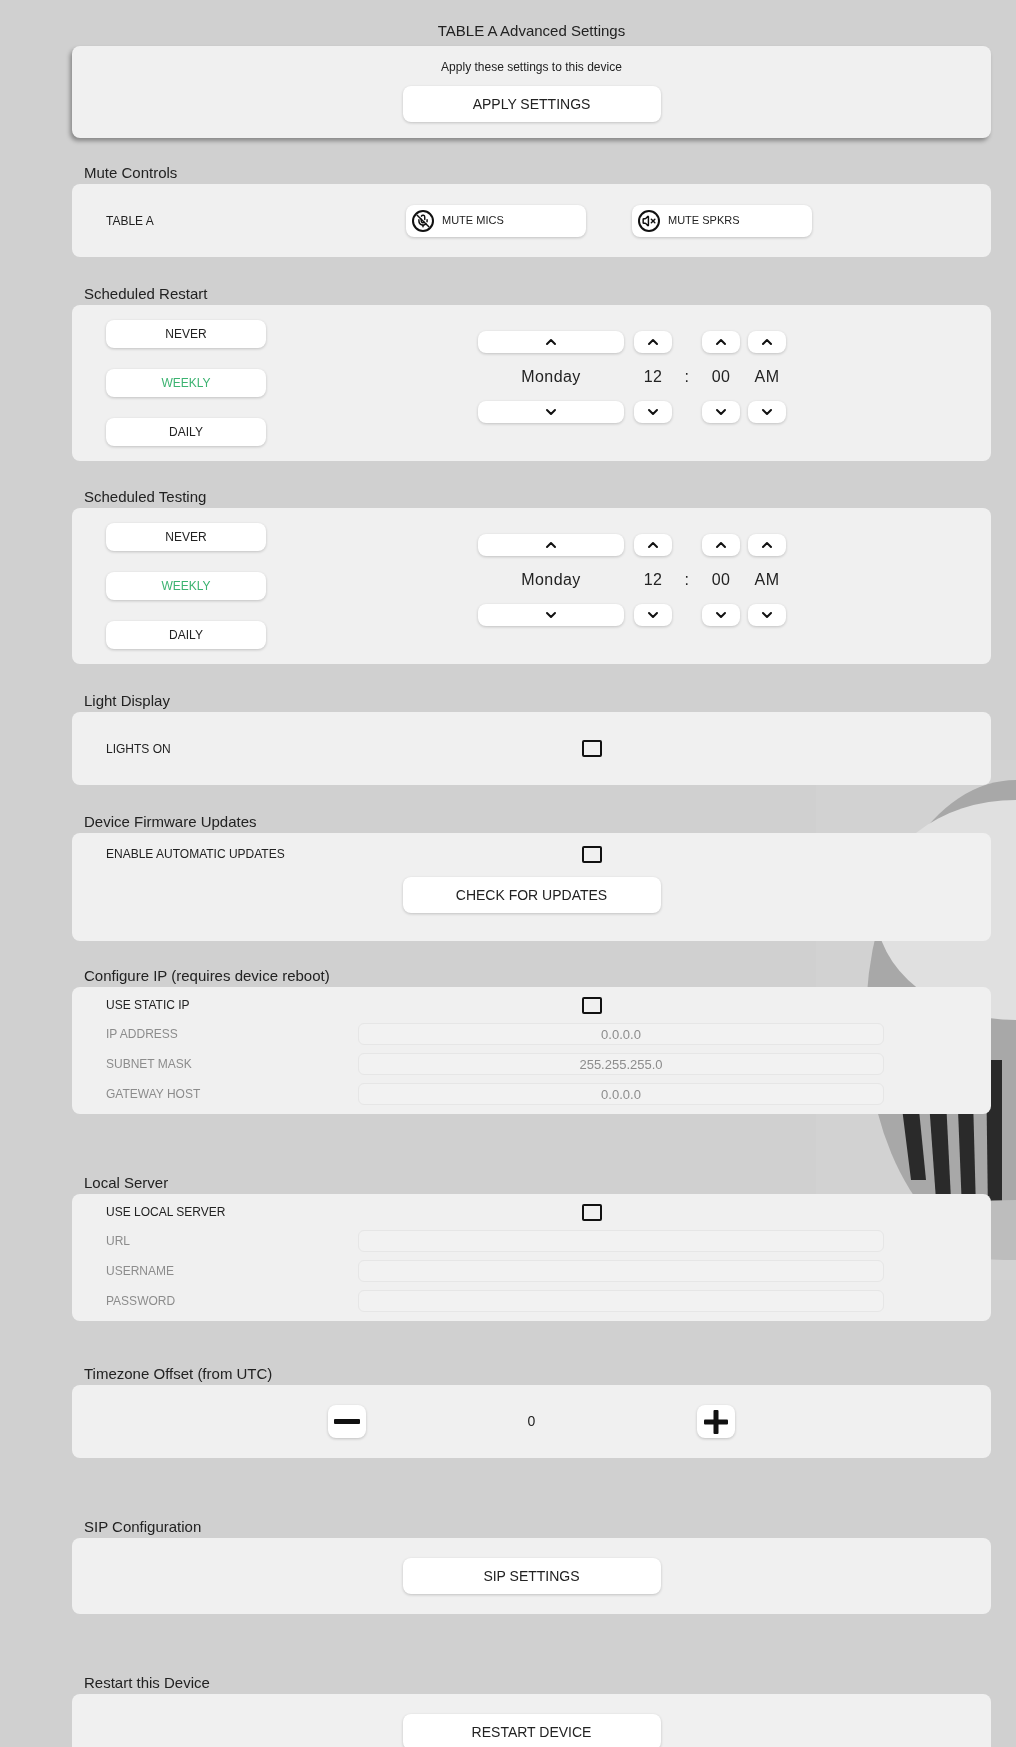 This screenshot has width=1016, height=1747. I want to click on field-label: URL, so click(118, 1241).